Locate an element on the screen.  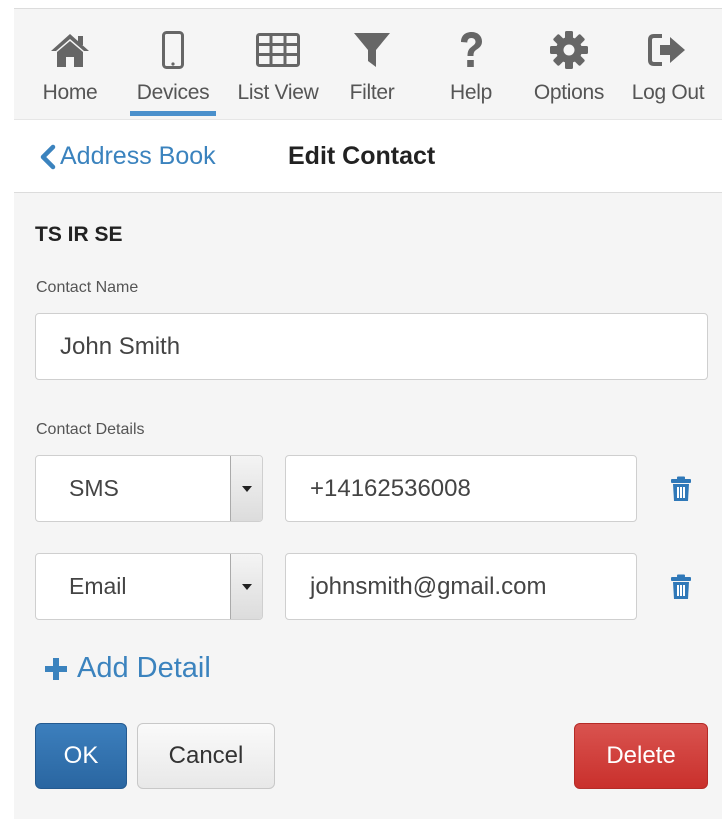
contact-name-label: Contact Name is located at coordinates (87, 287).